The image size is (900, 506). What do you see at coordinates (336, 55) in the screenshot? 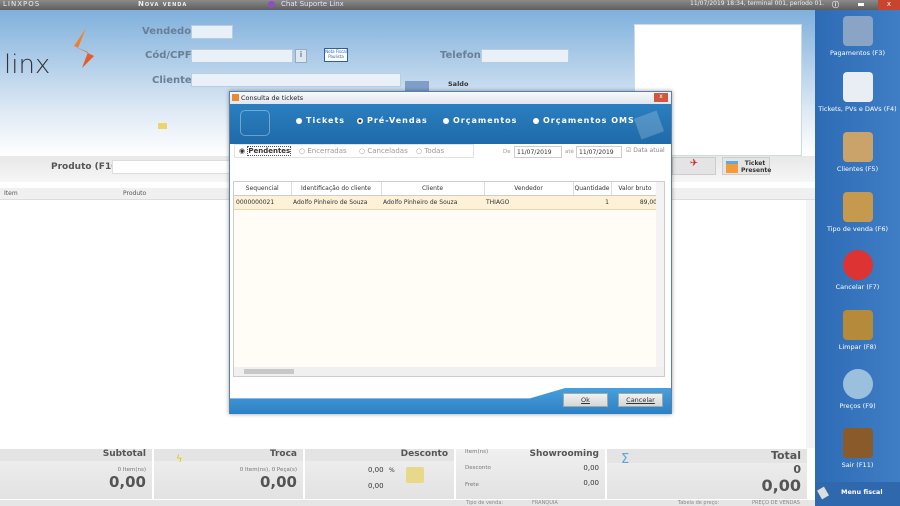
I see `nota-fiscal-paulista-logo: Nota Fiscal Paulista` at bounding box center [336, 55].